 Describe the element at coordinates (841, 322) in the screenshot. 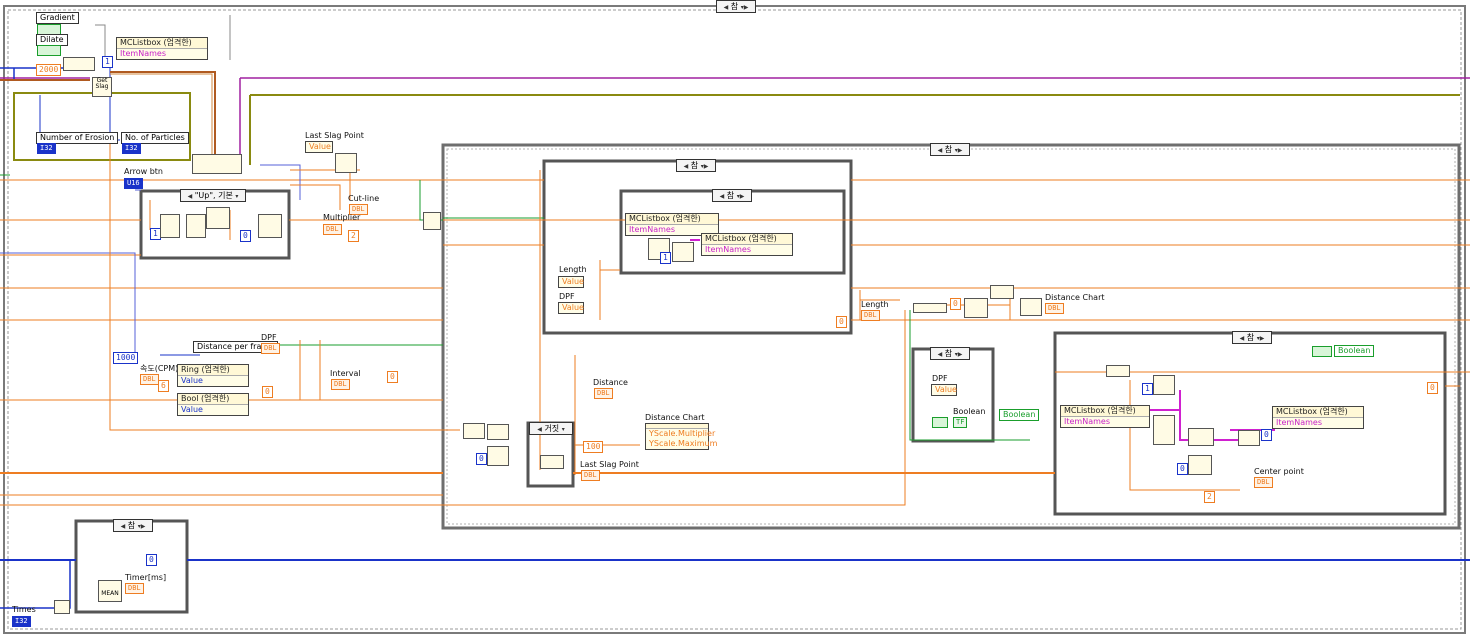

I see `constant-0-mid: 0` at that location.